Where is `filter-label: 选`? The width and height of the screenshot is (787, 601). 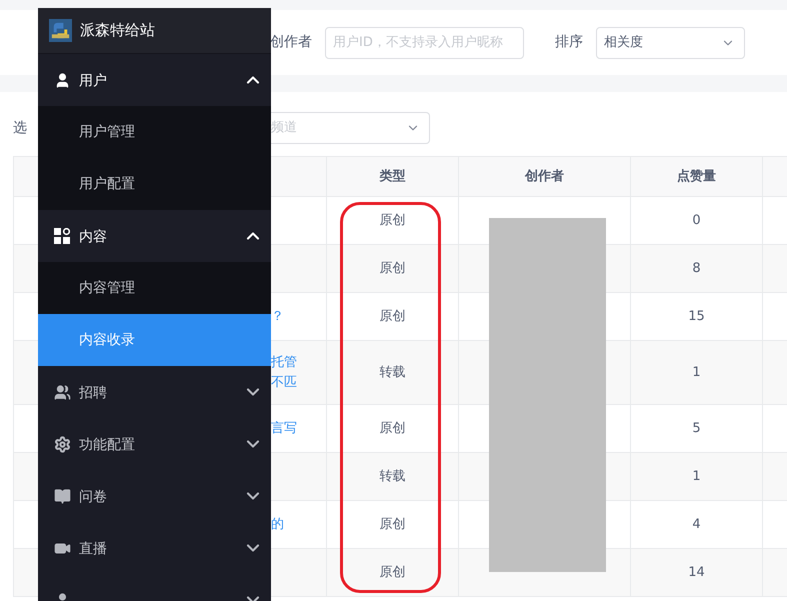 filter-label: 选 is located at coordinates (20, 128).